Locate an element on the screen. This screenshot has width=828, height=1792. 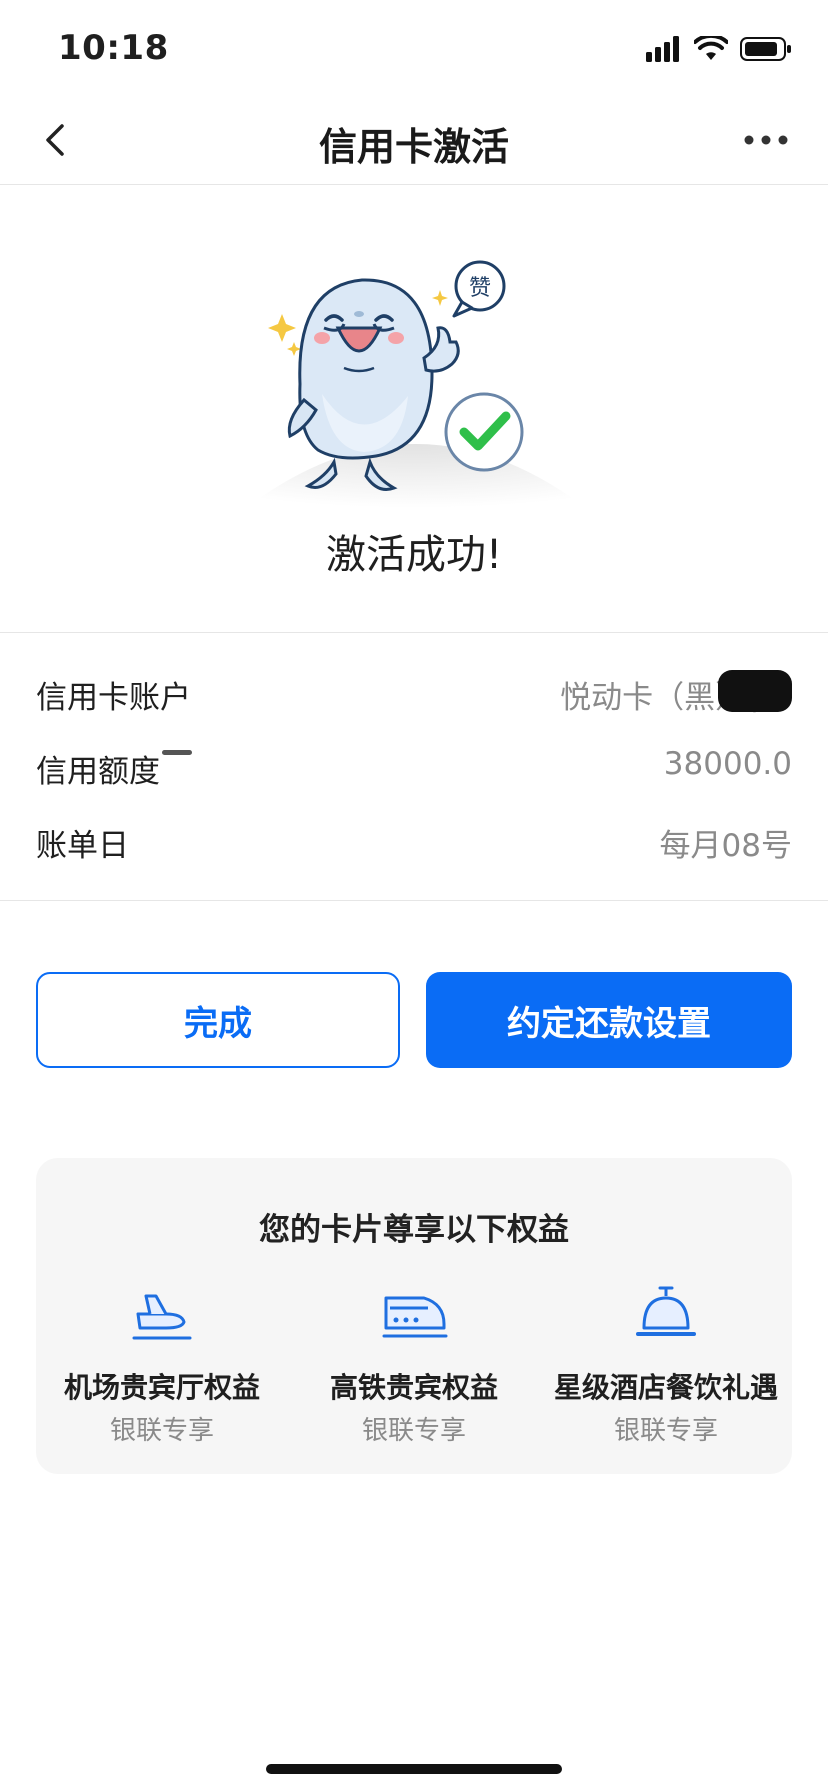
benefit-item-hotel-dining: 星级酒店餐饮礼遇 银联专享 is located at coordinates (666, 1369).